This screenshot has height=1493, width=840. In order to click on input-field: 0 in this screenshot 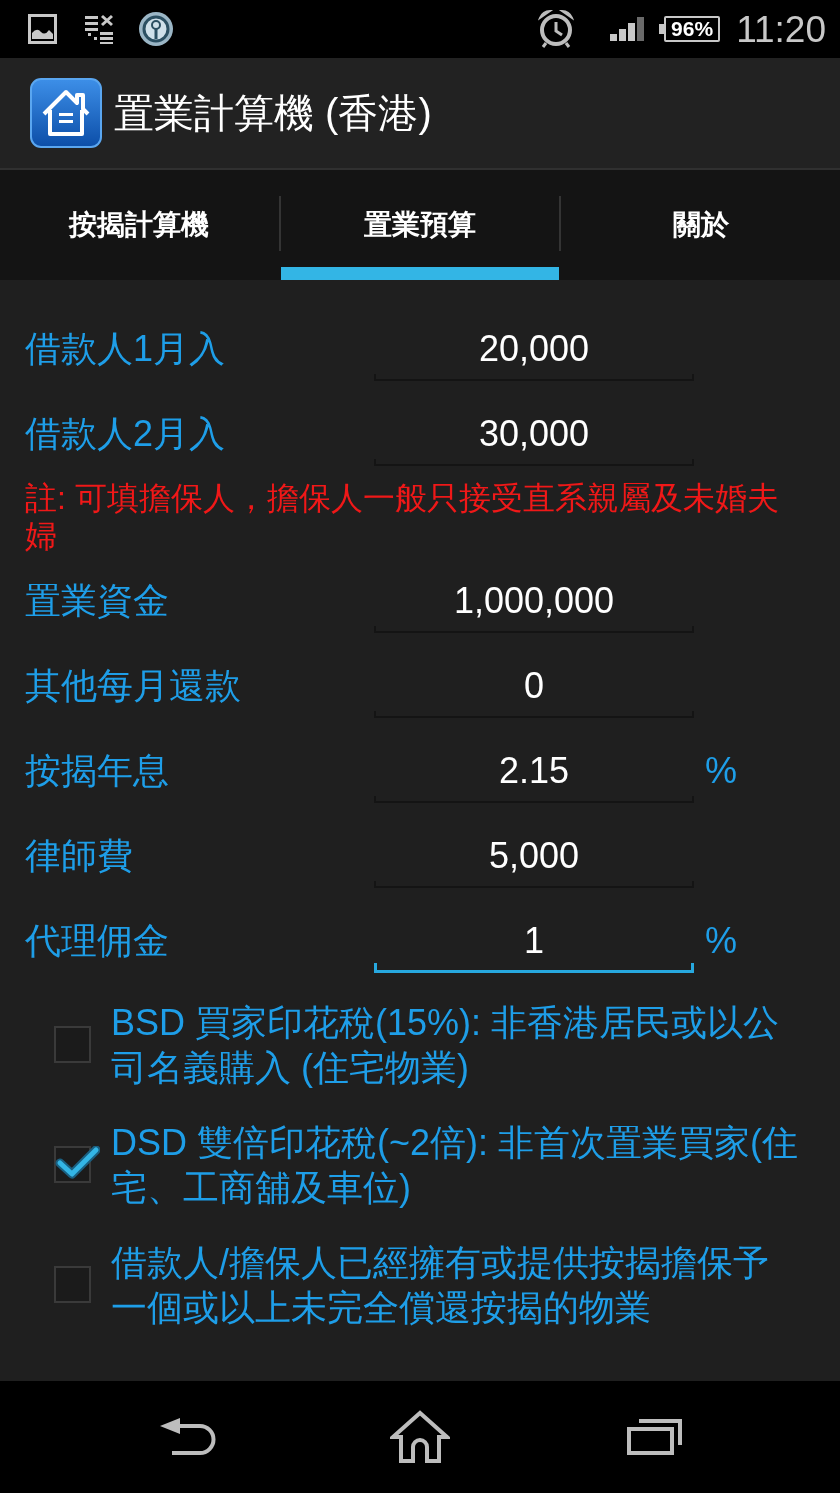, I will do `click(534, 685)`.